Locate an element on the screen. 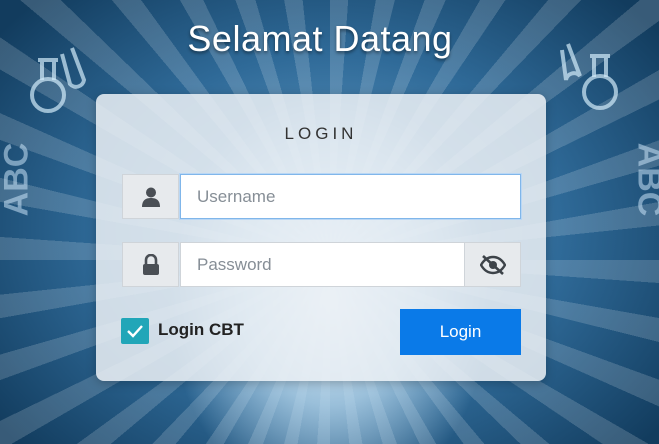  username-field is located at coordinates (350, 196).